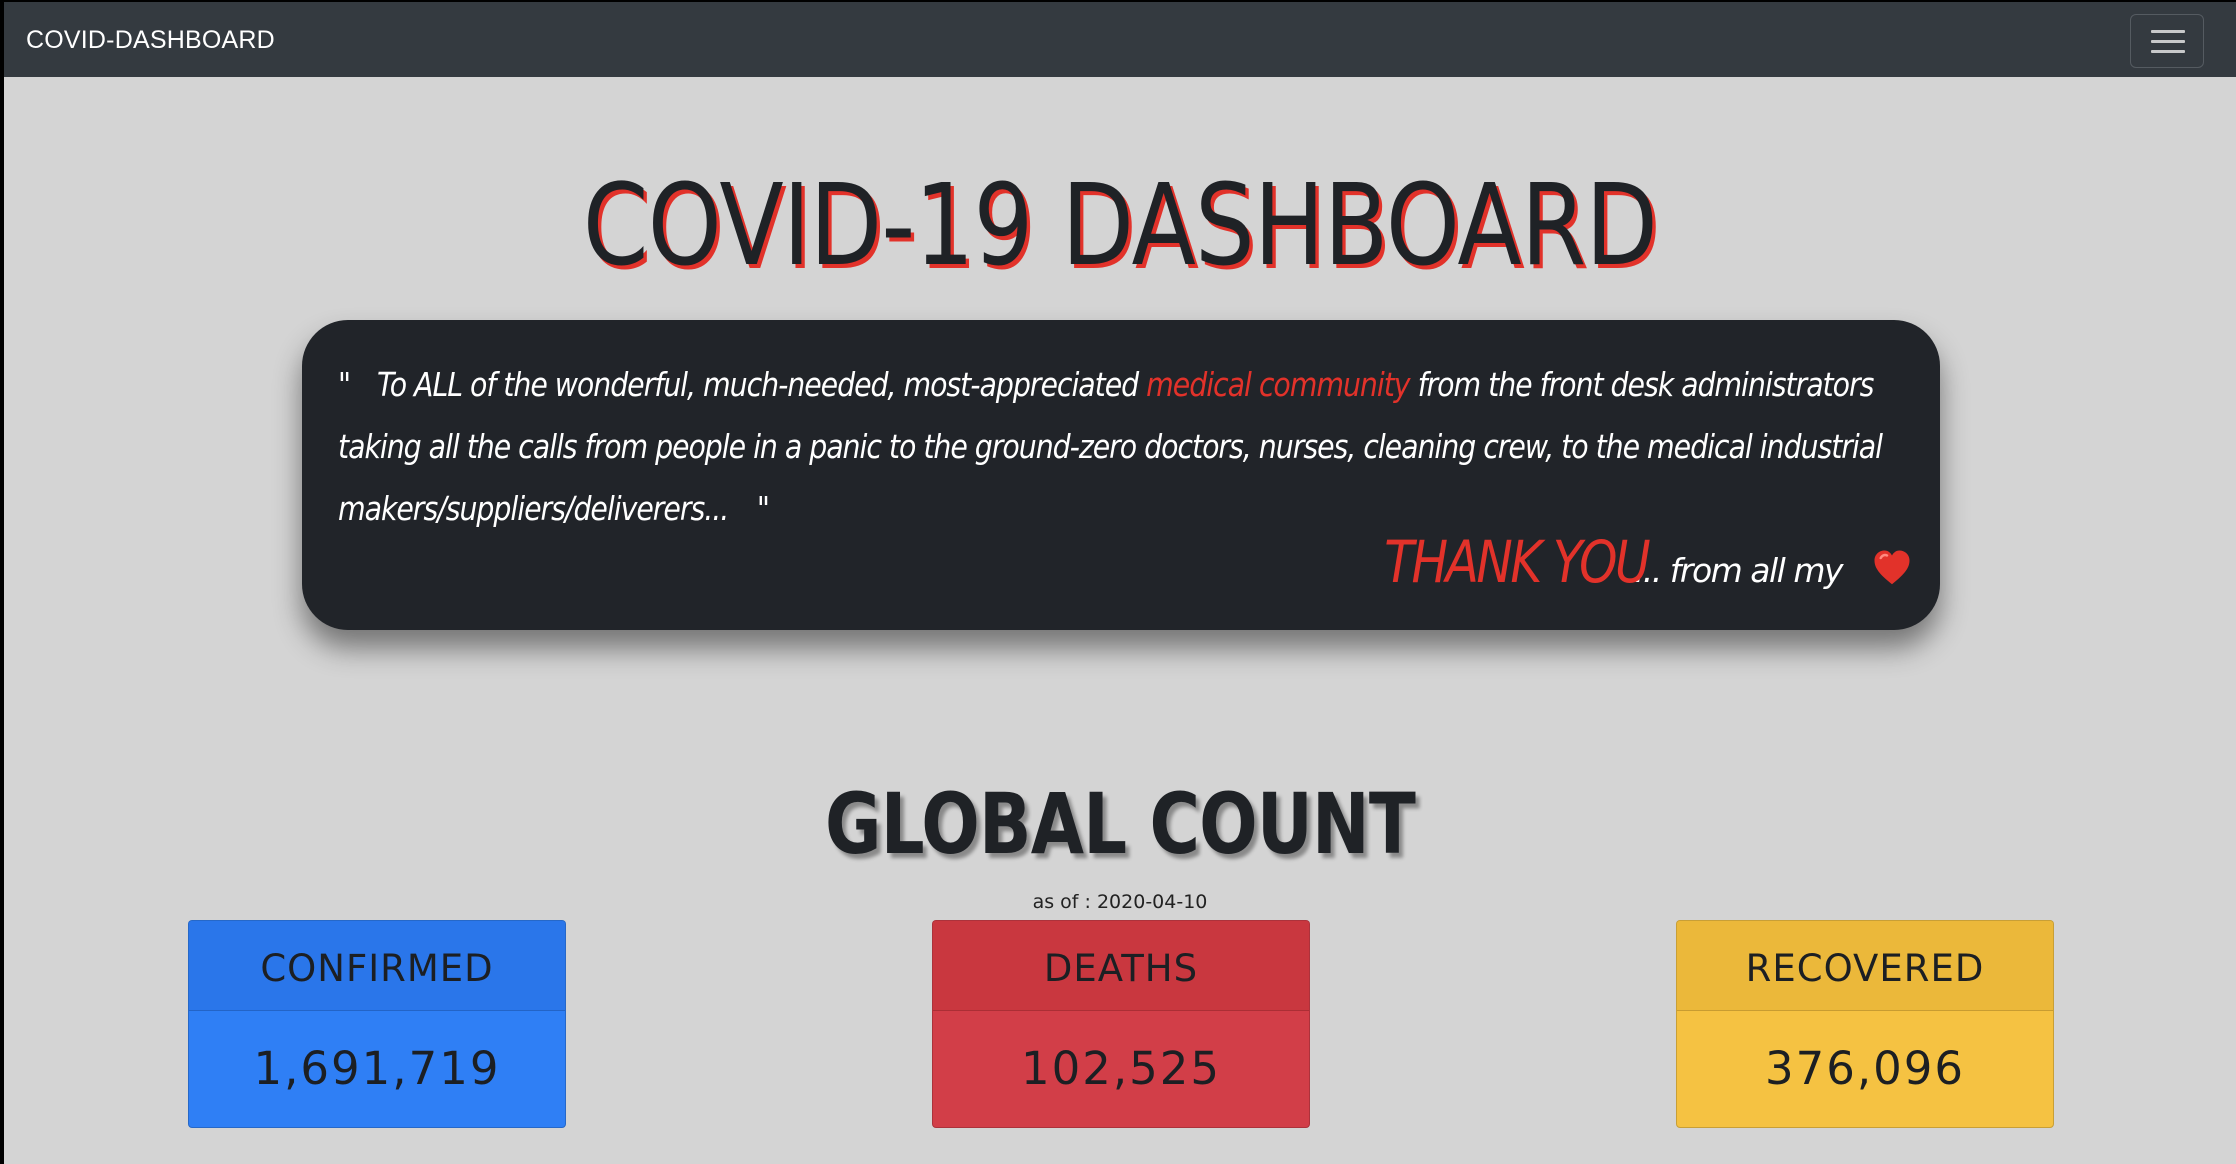 The height and width of the screenshot is (1164, 2236). What do you see at coordinates (1120, 824) in the screenshot?
I see `global-count-title: GLOBAL COUNT` at bounding box center [1120, 824].